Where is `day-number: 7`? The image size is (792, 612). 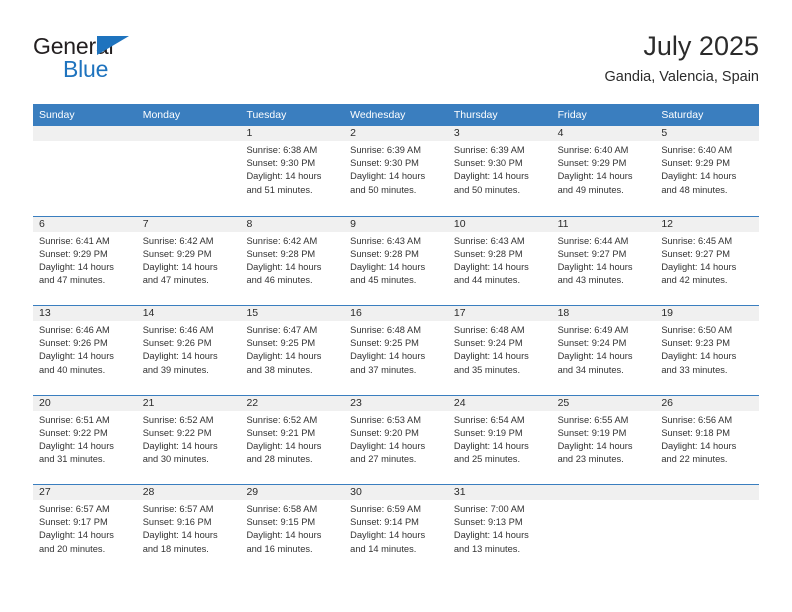
day-number: 7 is located at coordinates (188, 224).